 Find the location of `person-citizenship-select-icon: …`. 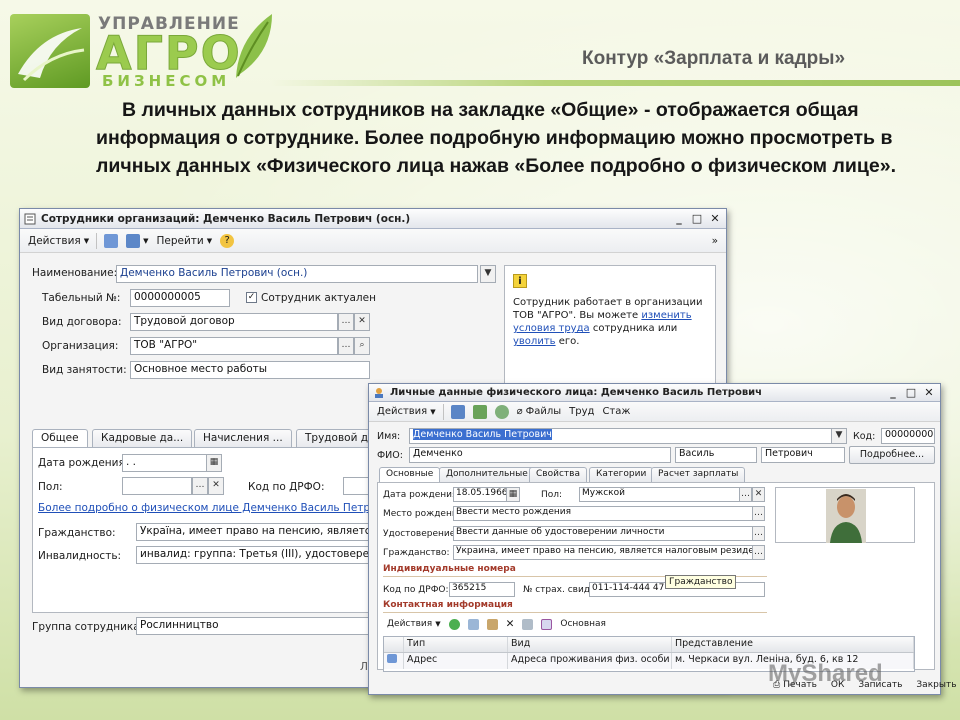

person-citizenship-select-icon: … is located at coordinates (758, 552).